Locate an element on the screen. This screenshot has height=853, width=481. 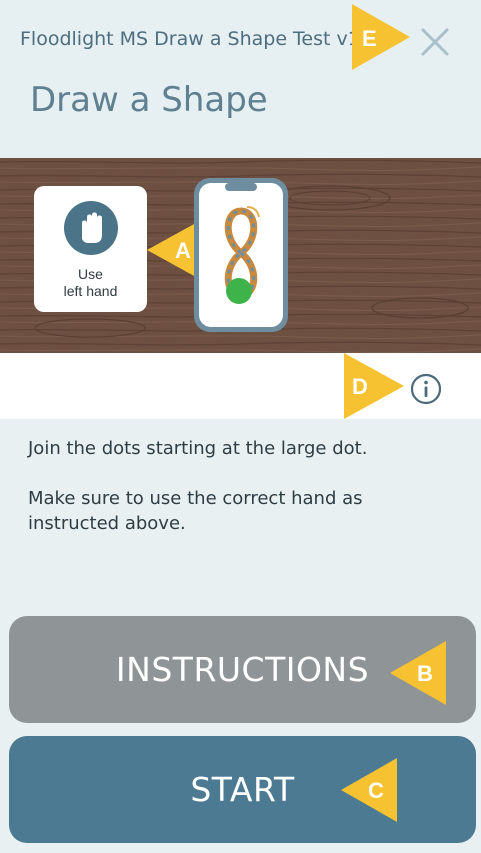
close-icon is located at coordinates (435, 42).